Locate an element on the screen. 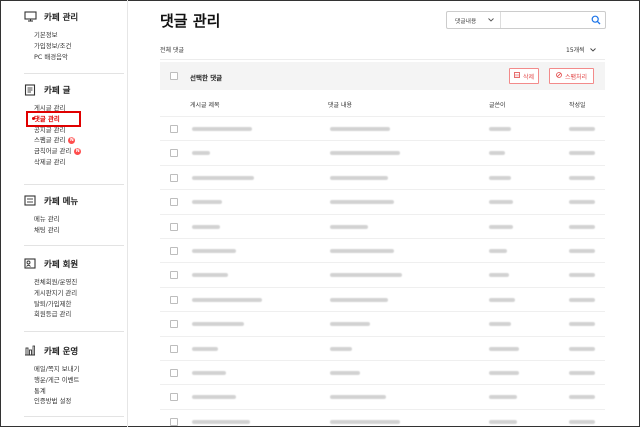 The width and height of the screenshot is (640, 427). search-button is located at coordinates (596, 20).